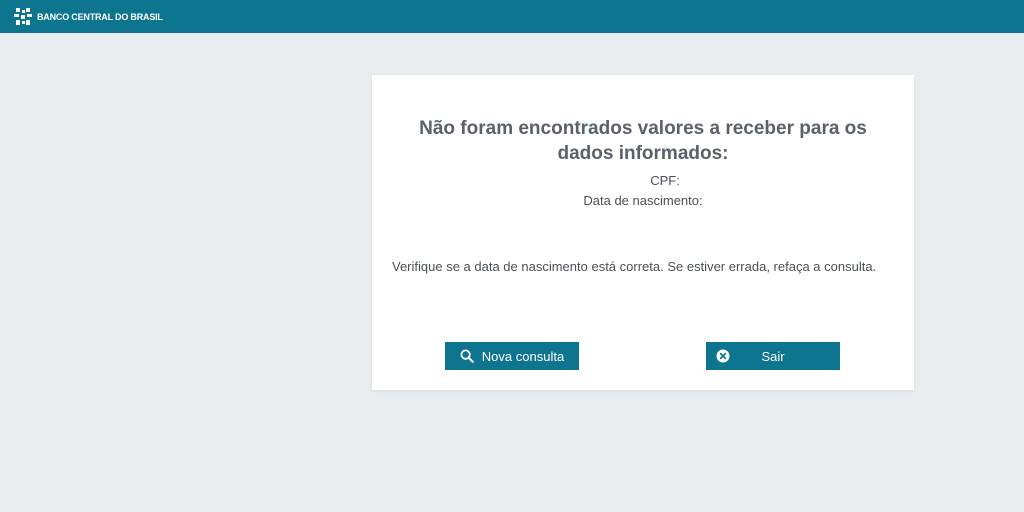 This screenshot has height=512, width=1024. What do you see at coordinates (665, 180) in the screenshot?
I see `cpf-label: CPF:` at bounding box center [665, 180].